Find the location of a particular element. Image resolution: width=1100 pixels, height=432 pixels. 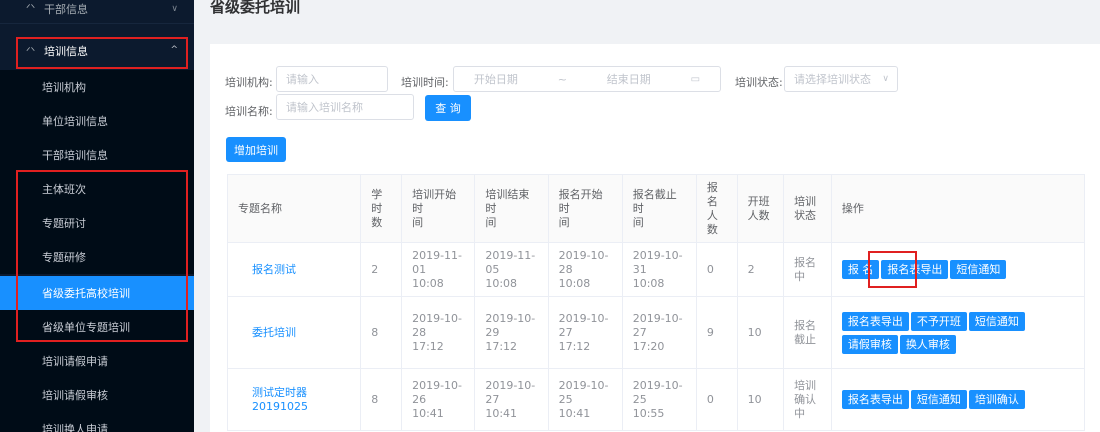

group-icon: ᐟᐠ is located at coordinates (31, 8).